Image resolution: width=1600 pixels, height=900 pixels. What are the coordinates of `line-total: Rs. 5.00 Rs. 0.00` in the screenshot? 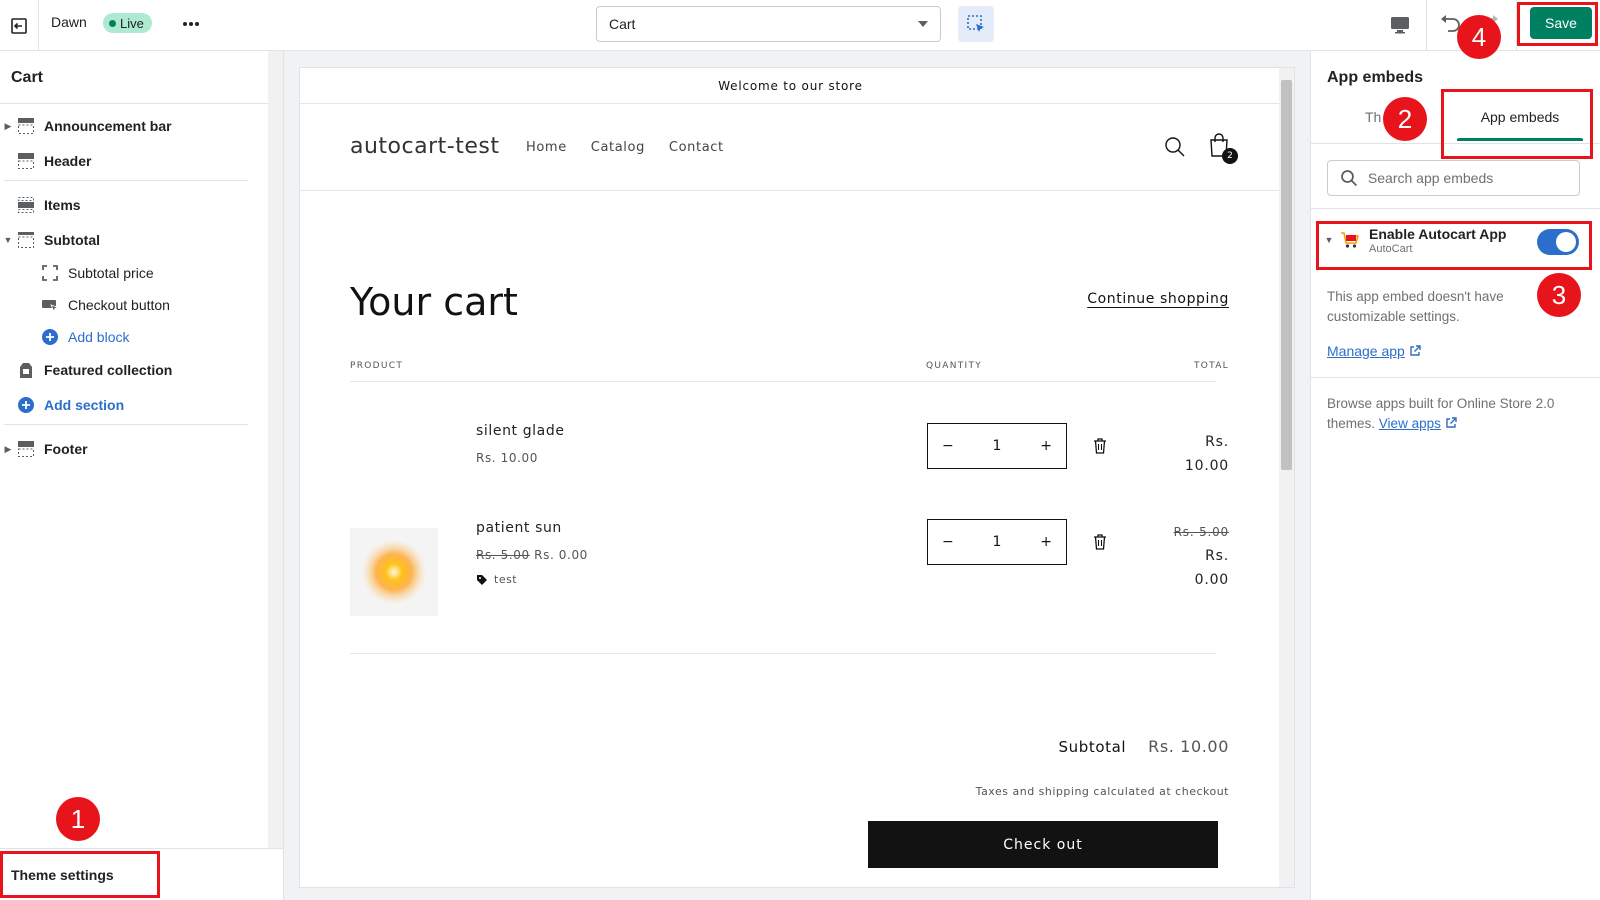 It's located at (1201, 556).